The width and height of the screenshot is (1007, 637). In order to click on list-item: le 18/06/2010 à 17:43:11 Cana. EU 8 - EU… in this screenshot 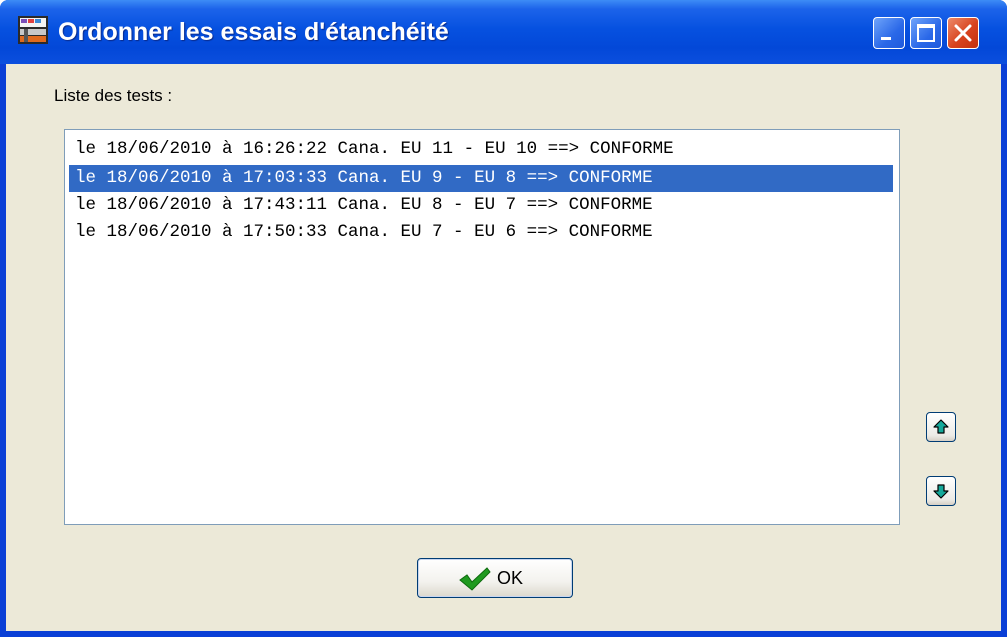, I will do `click(481, 205)`.